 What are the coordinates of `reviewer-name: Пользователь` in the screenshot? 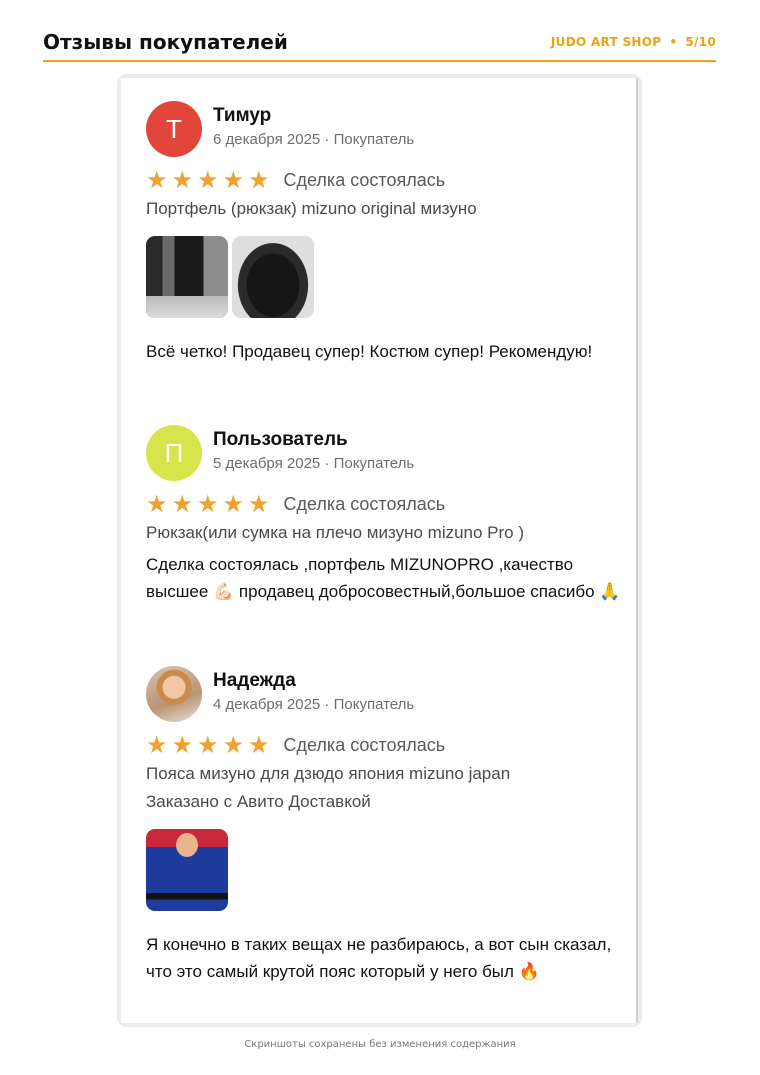 It's located at (280, 440).